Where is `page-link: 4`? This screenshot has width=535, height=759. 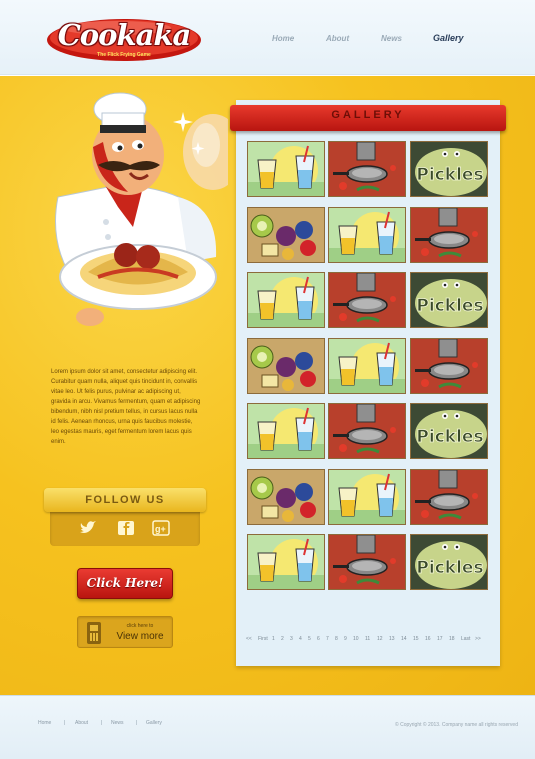
page-link: 4 is located at coordinates (300, 639).